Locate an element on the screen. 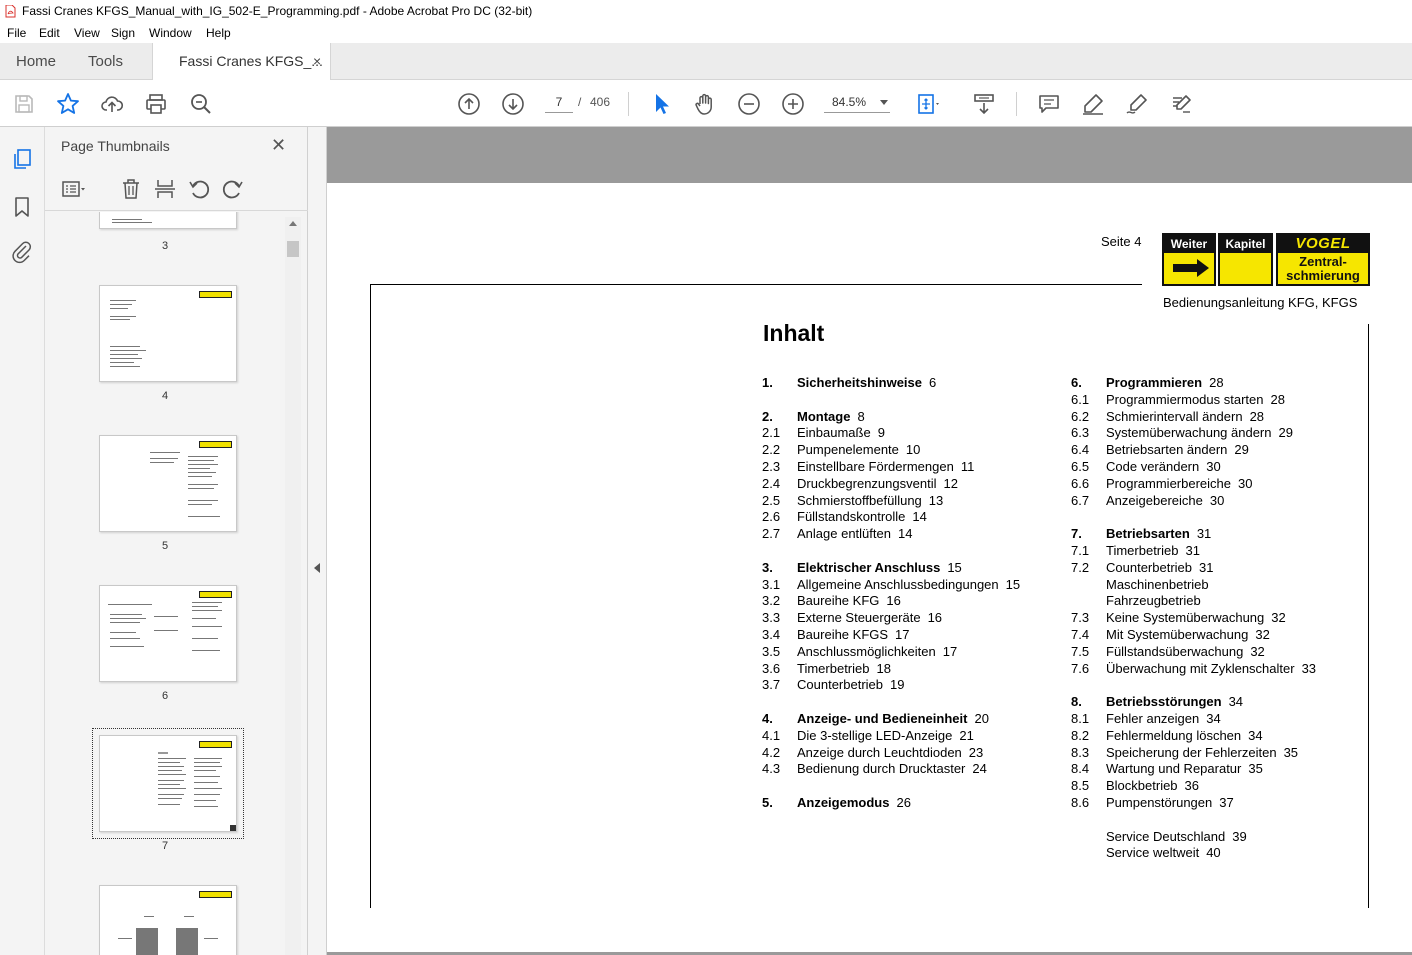  toc-entry: Programmiermodus starten 28 is located at coordinates (1195, 399).